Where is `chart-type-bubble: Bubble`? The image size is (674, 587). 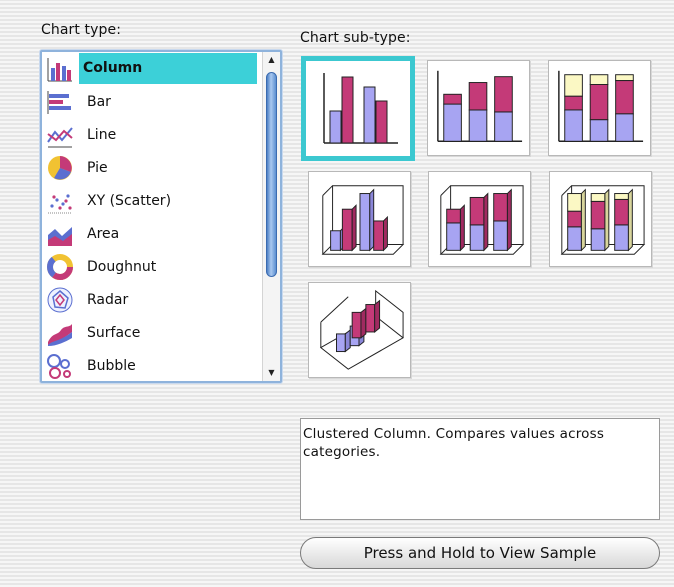 chart-type-bubble: Bubble is located at coordinates (152, 365).